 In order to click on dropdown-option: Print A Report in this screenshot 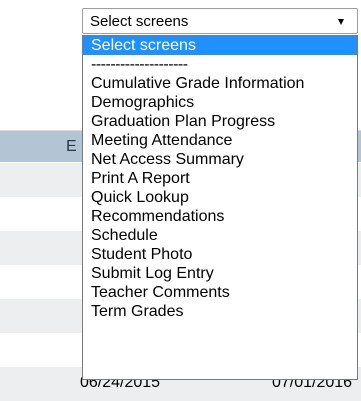, I will do `click(220, 178)`.